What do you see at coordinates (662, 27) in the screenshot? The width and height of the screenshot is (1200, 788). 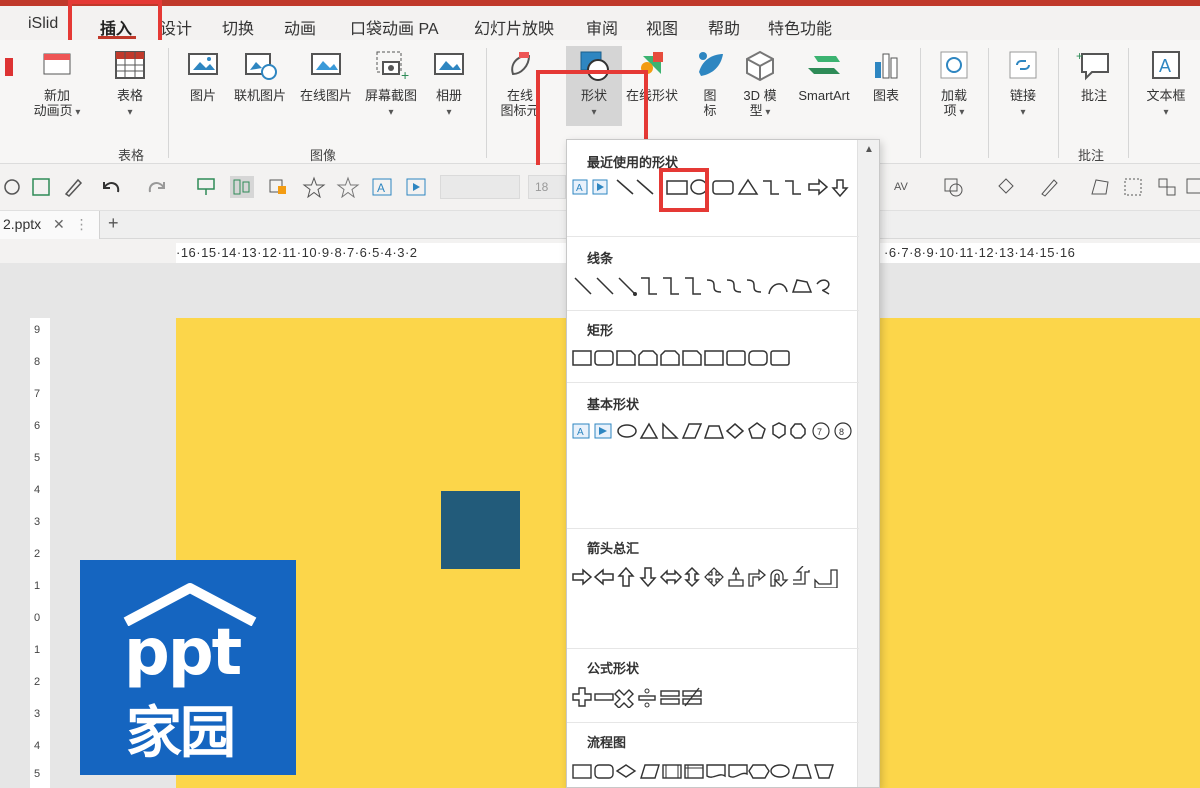 I see `tab-view: 视图` at bounding box center [662, 27].